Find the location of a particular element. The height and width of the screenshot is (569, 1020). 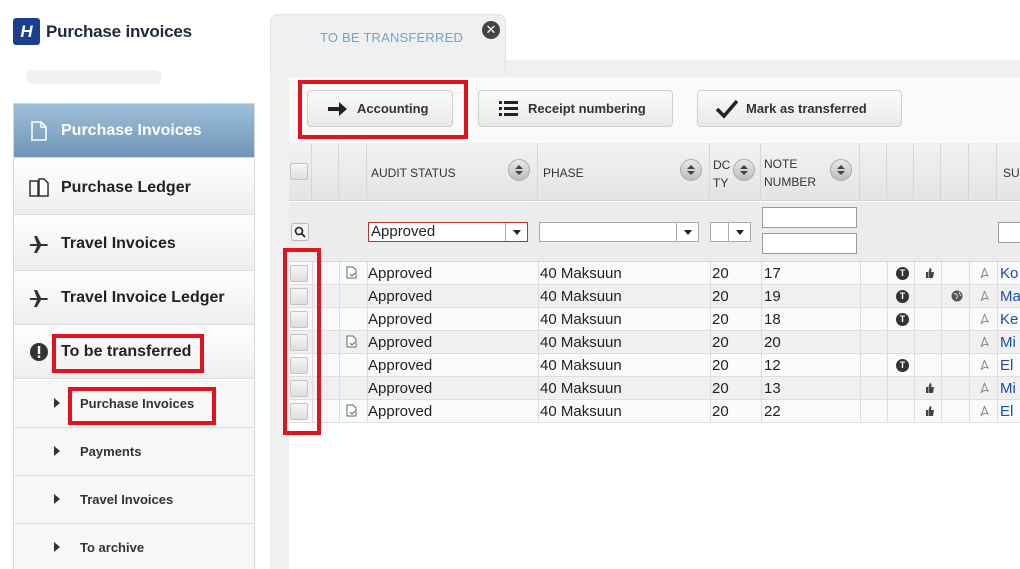

sidebar-item-purchase-invoices: Purchase Invoices is located at coordinates (134, 131).